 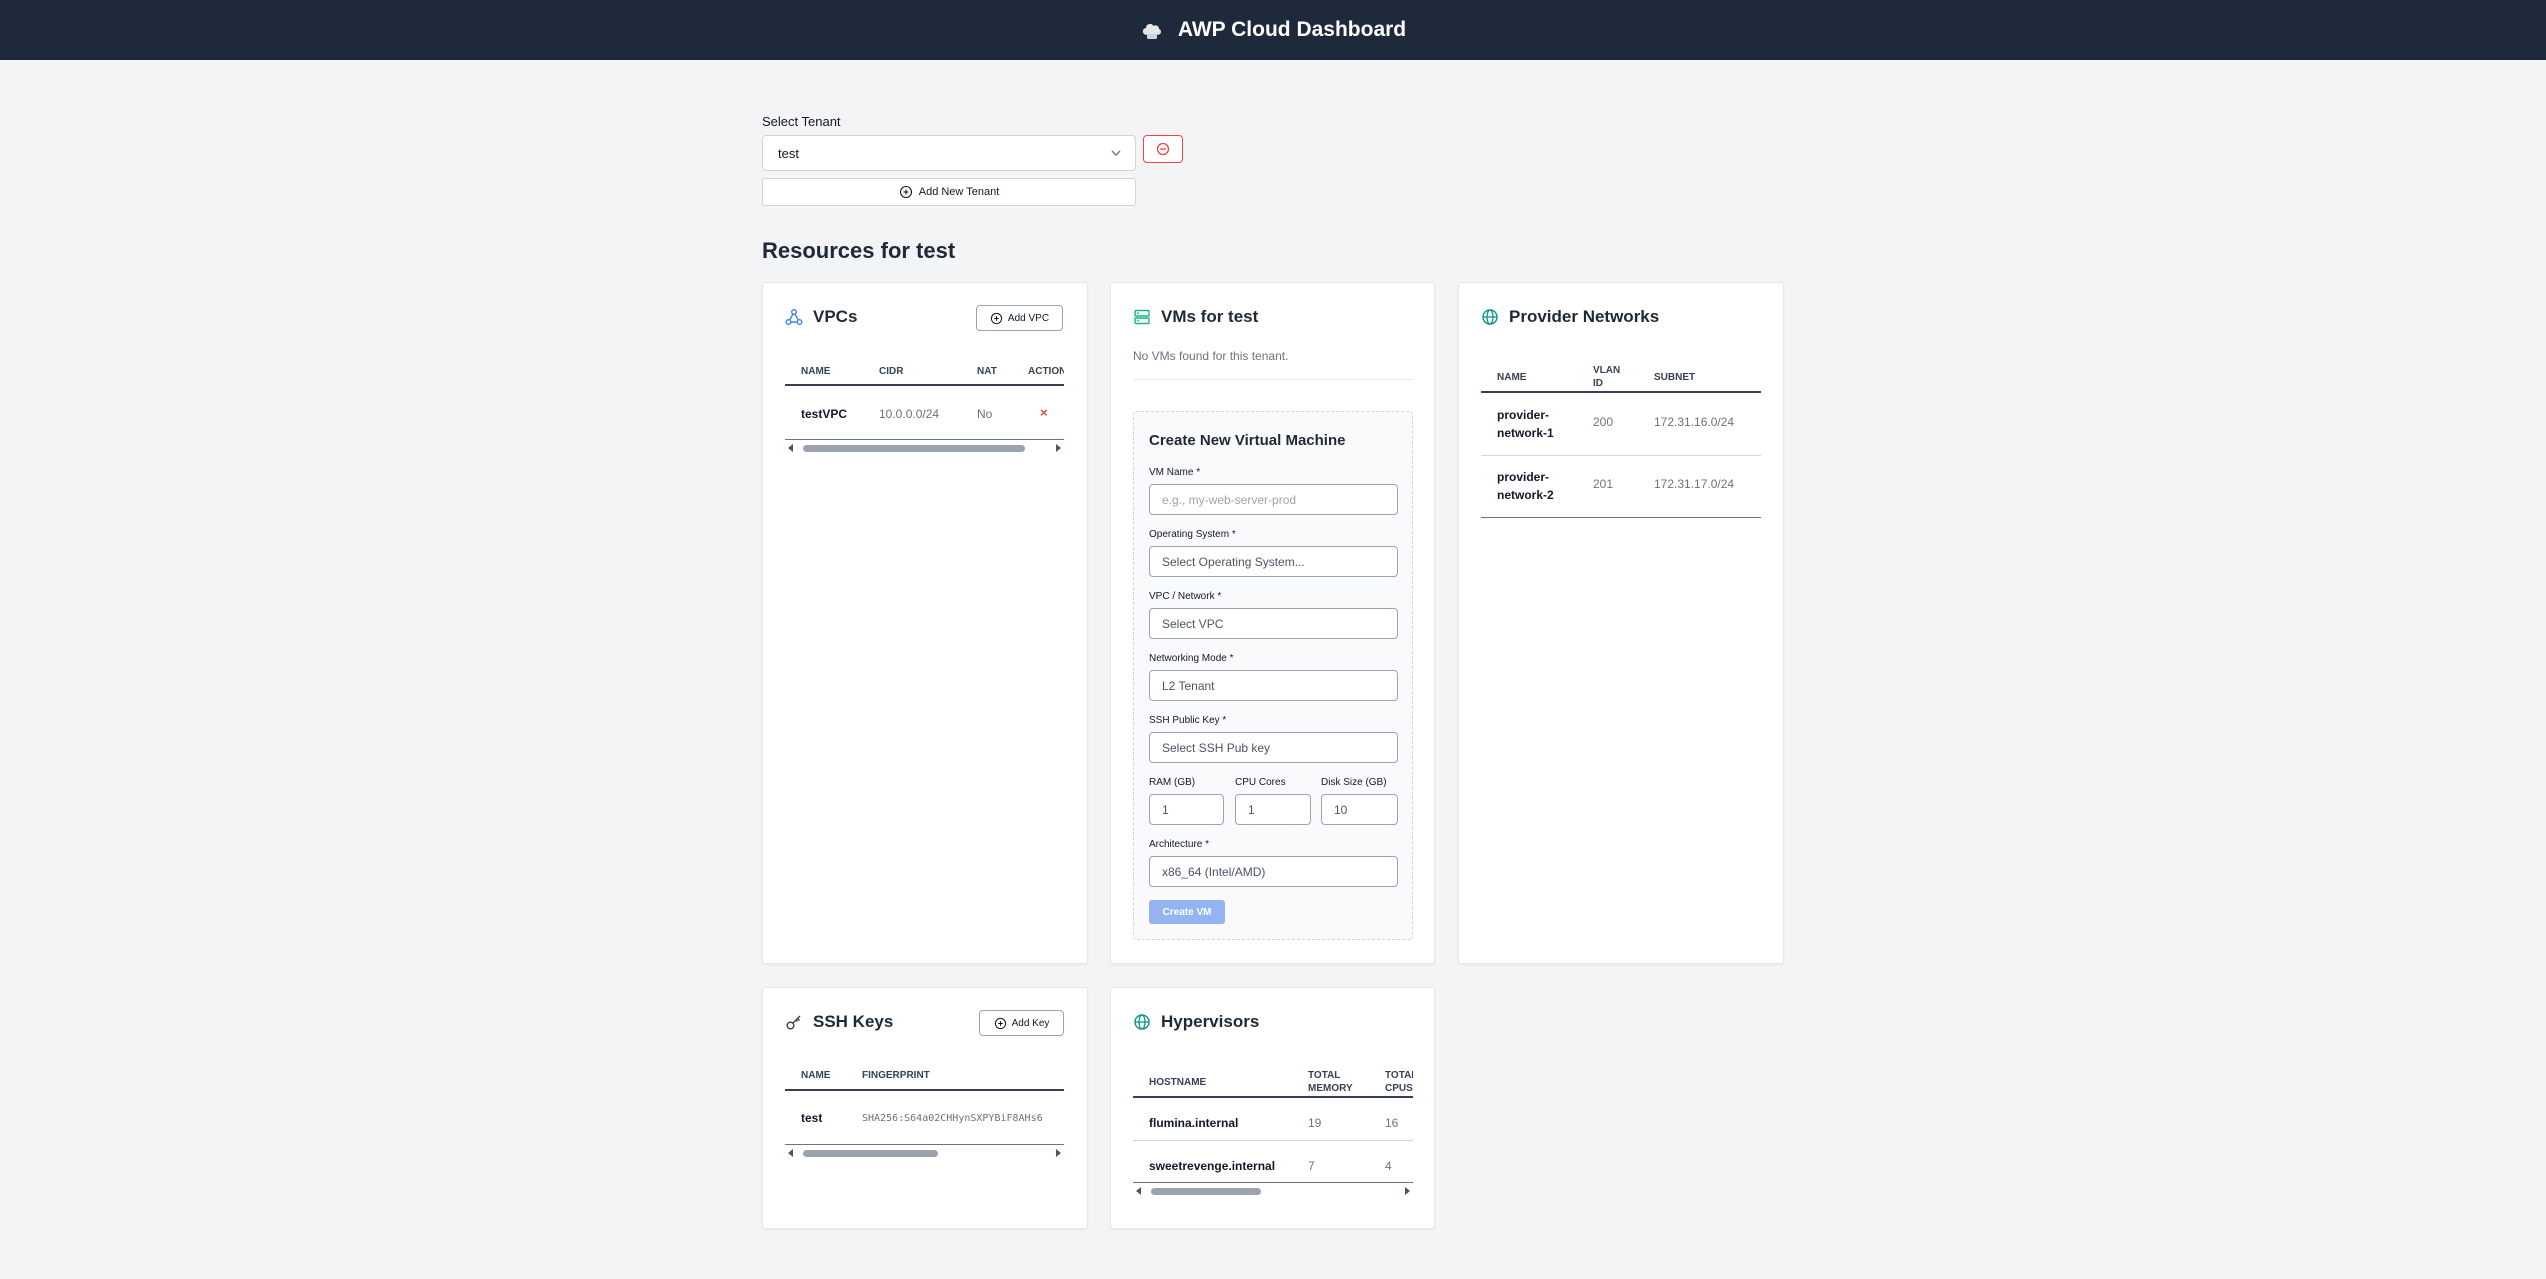 I want to click on ssh-keys-title: SSH Keys, so click(x=853, y=1021).